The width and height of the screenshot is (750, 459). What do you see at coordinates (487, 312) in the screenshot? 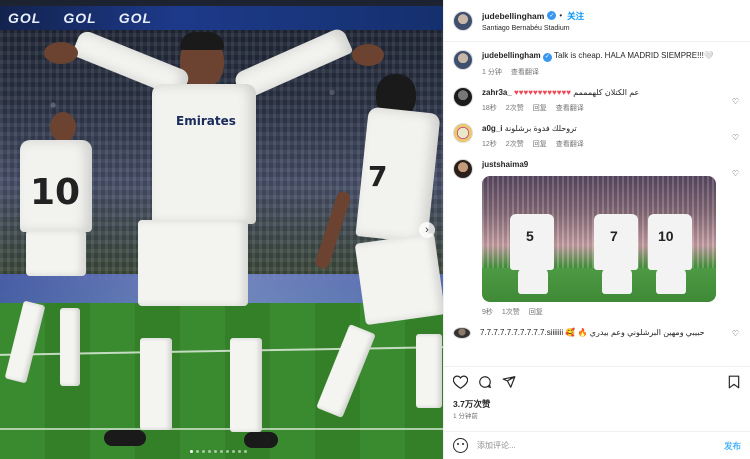
I see `comment-time: 9秒` at bounding box center [487, 312].